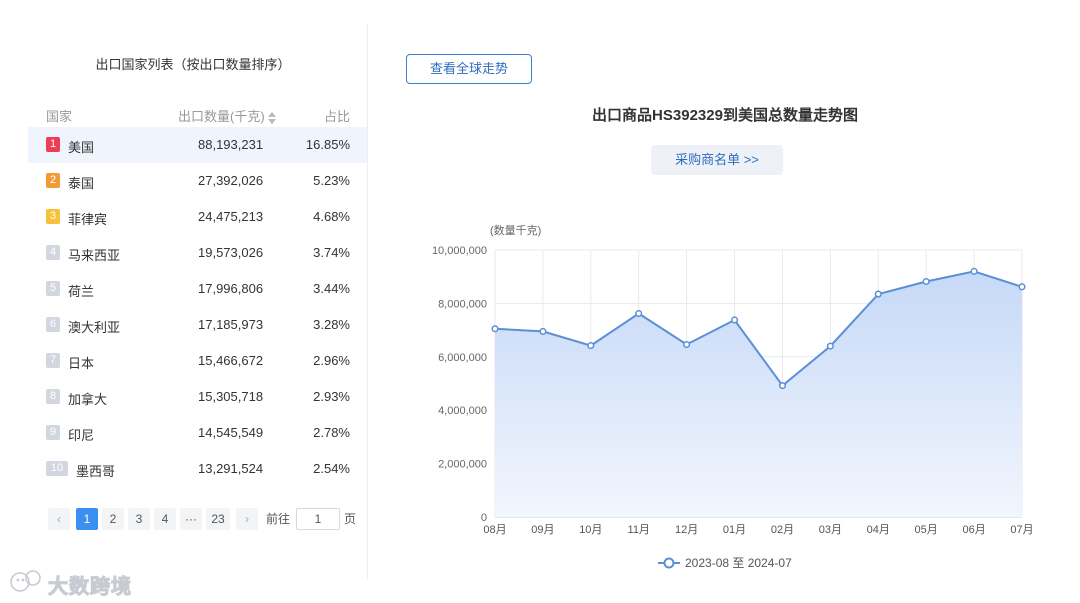 This screenshot has width=1080, height=603. I want to click on rank-badge: 10, so click(57, 468).